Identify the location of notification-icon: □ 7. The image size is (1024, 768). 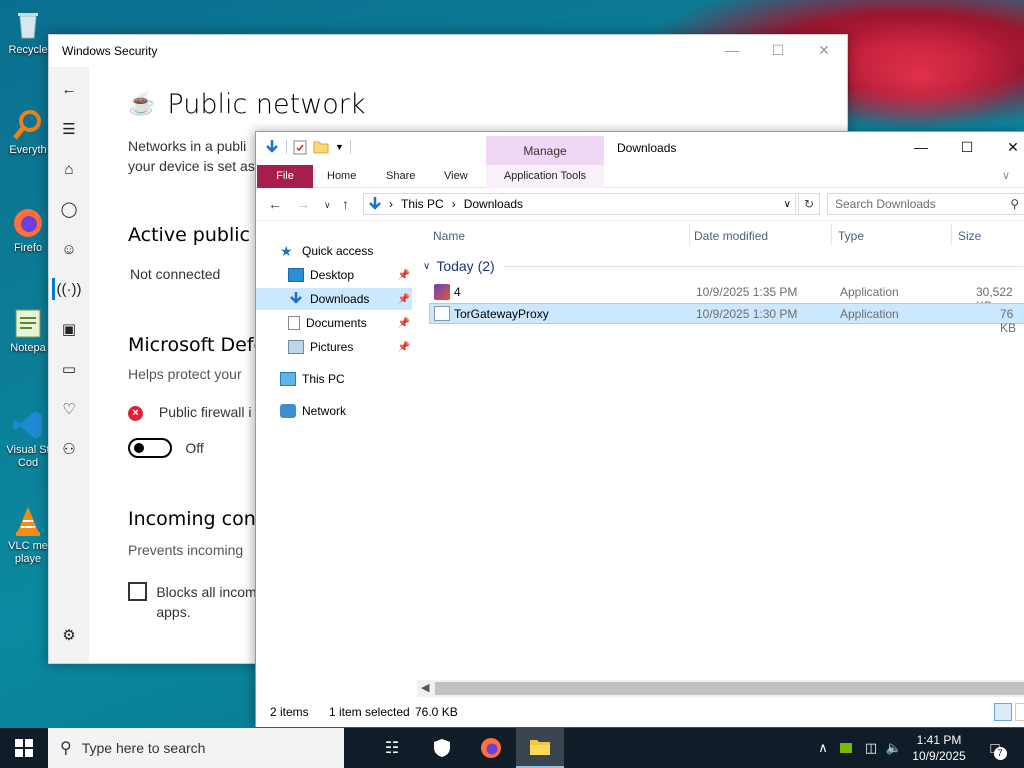
(998, 750).